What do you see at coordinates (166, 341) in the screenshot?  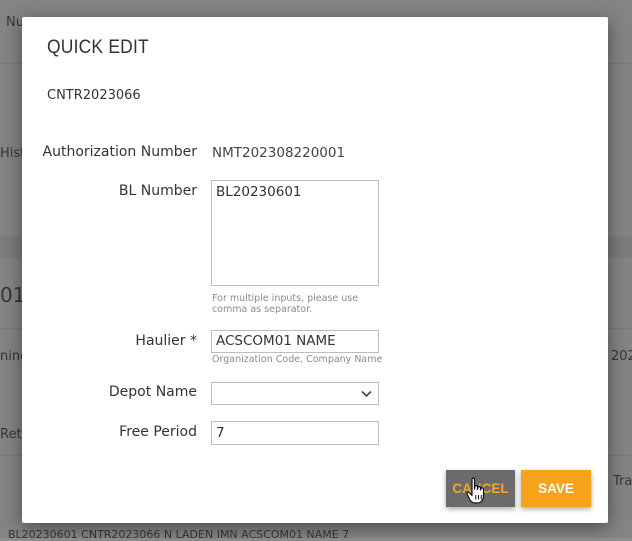 I see `haulier-label: Haulier *` at bounding box center [166, 341].